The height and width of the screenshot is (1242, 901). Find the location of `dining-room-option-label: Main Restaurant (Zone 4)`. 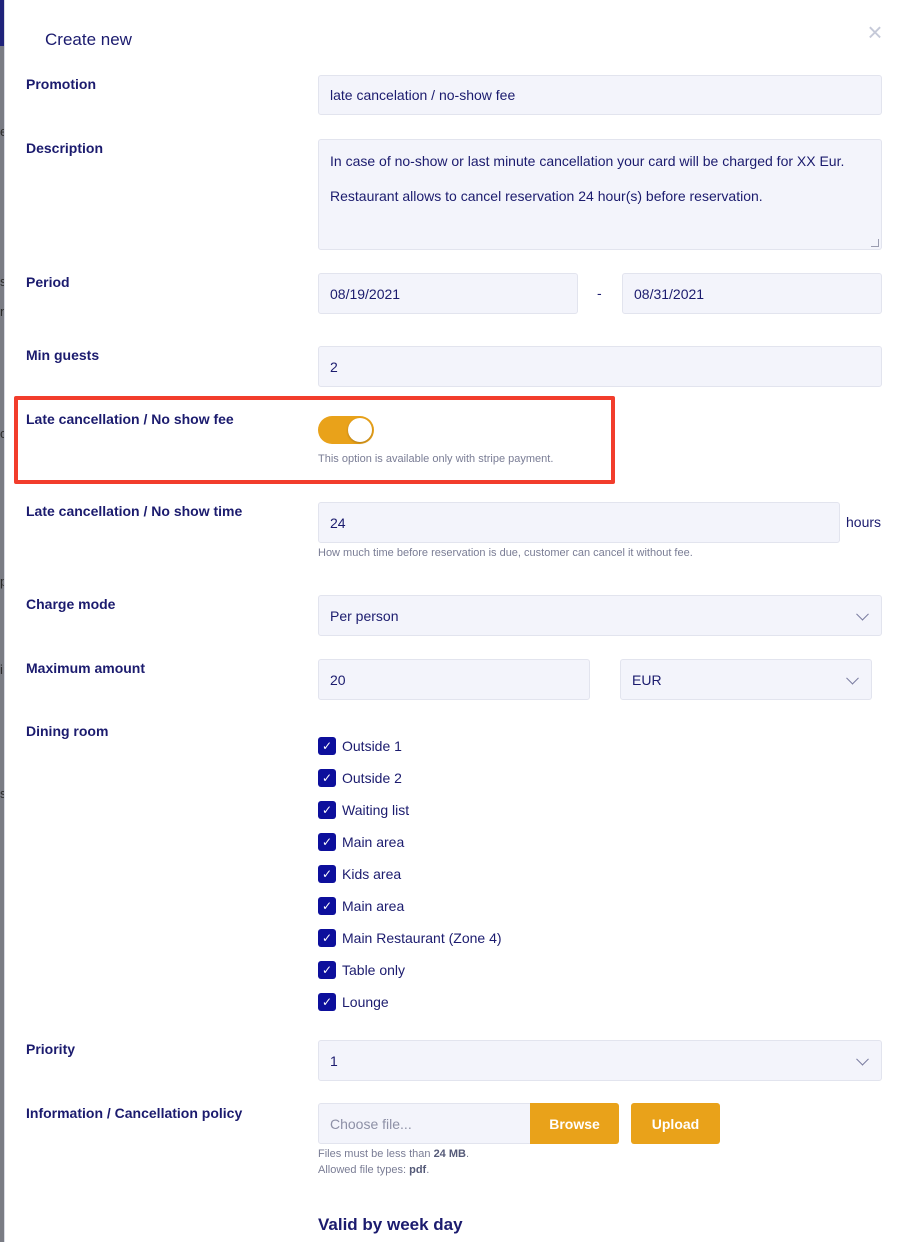

dining-room-option-label: Main Restaurant (Zone 4) is located at coordinates (422, 938).